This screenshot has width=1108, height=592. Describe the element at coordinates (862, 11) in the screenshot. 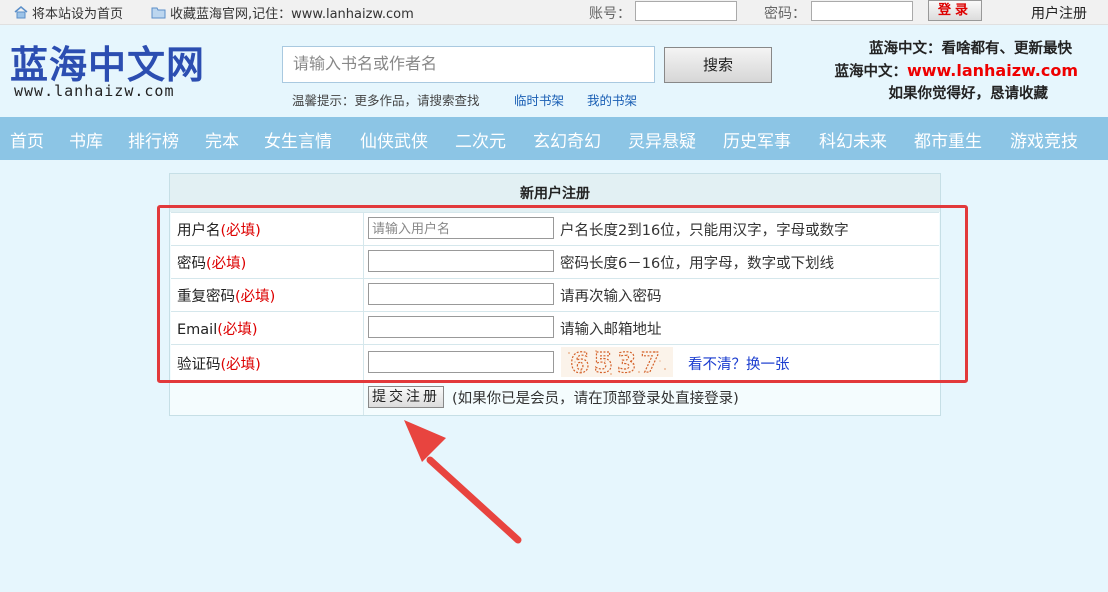

I see `password-input` at that location.